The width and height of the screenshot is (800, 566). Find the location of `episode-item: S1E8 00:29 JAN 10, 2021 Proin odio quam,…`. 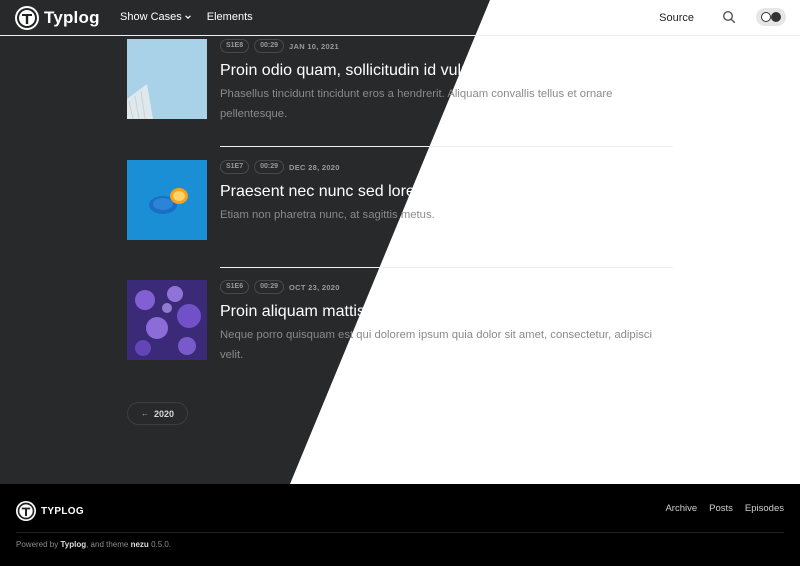

episode-item: S1E8 00:29 JAN 10, 2021 Proin odio quam,… is located at coordinates (400, 79).